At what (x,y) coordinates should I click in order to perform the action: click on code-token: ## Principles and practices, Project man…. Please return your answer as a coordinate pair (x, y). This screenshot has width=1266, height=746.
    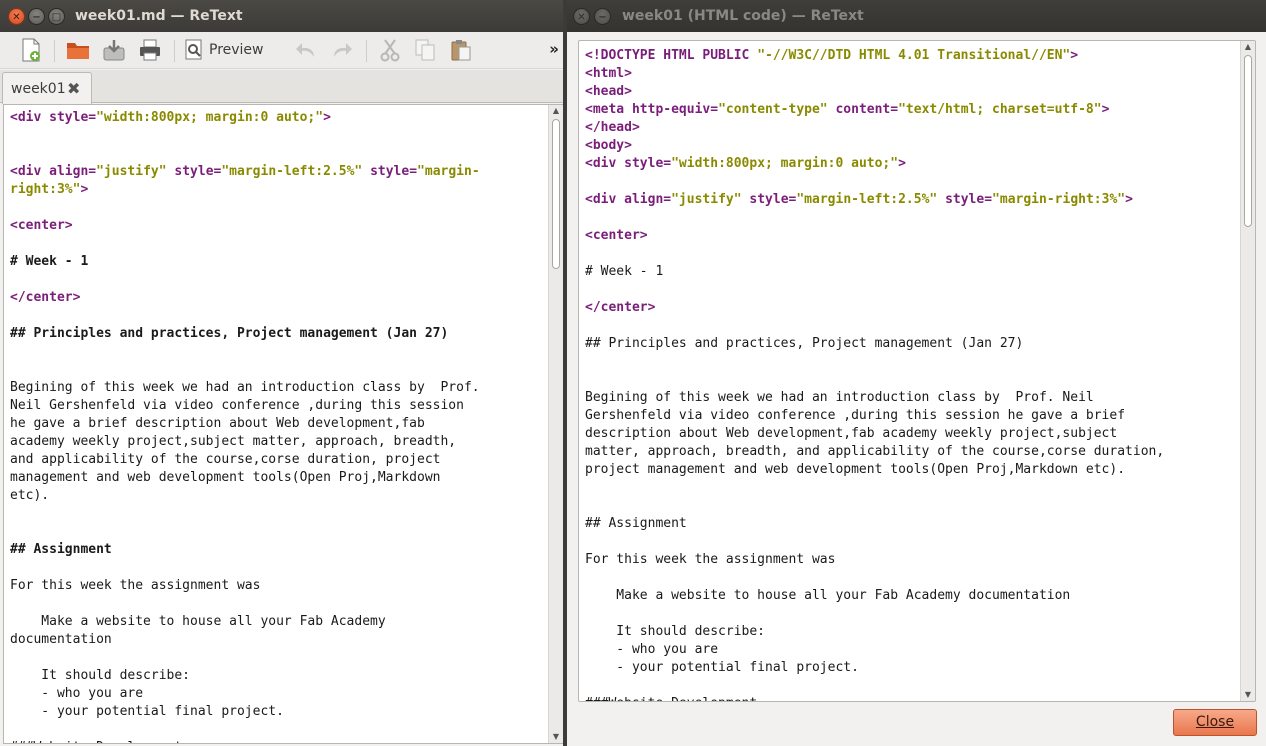
    Looking at the image, I should click on (804, 343).